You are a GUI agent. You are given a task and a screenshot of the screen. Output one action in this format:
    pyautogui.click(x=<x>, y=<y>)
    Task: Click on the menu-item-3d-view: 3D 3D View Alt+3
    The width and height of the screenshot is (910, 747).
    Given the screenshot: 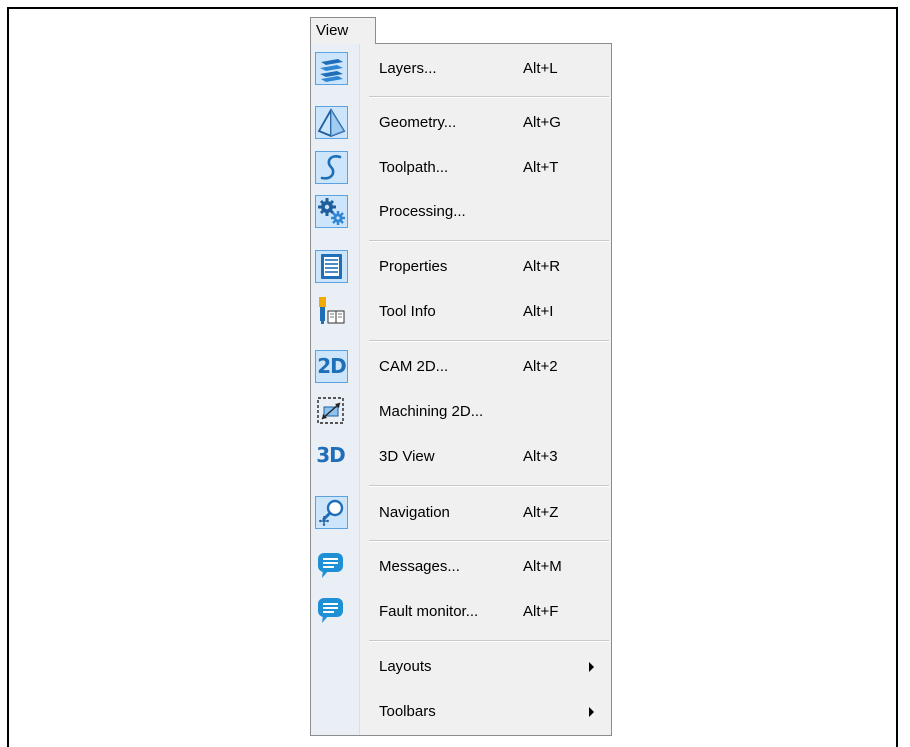 What is the action you would take?
    pyautogui.click(x=461, y=457)
    